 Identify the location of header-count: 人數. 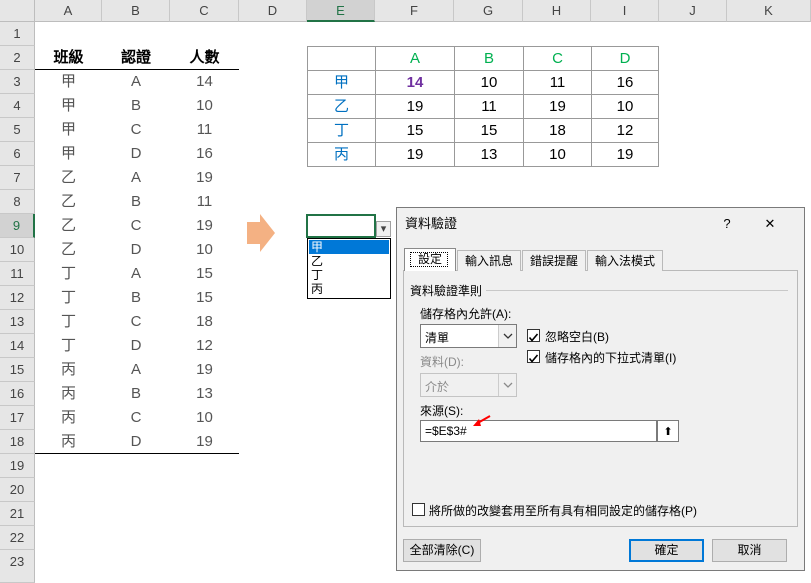
(204, 58).